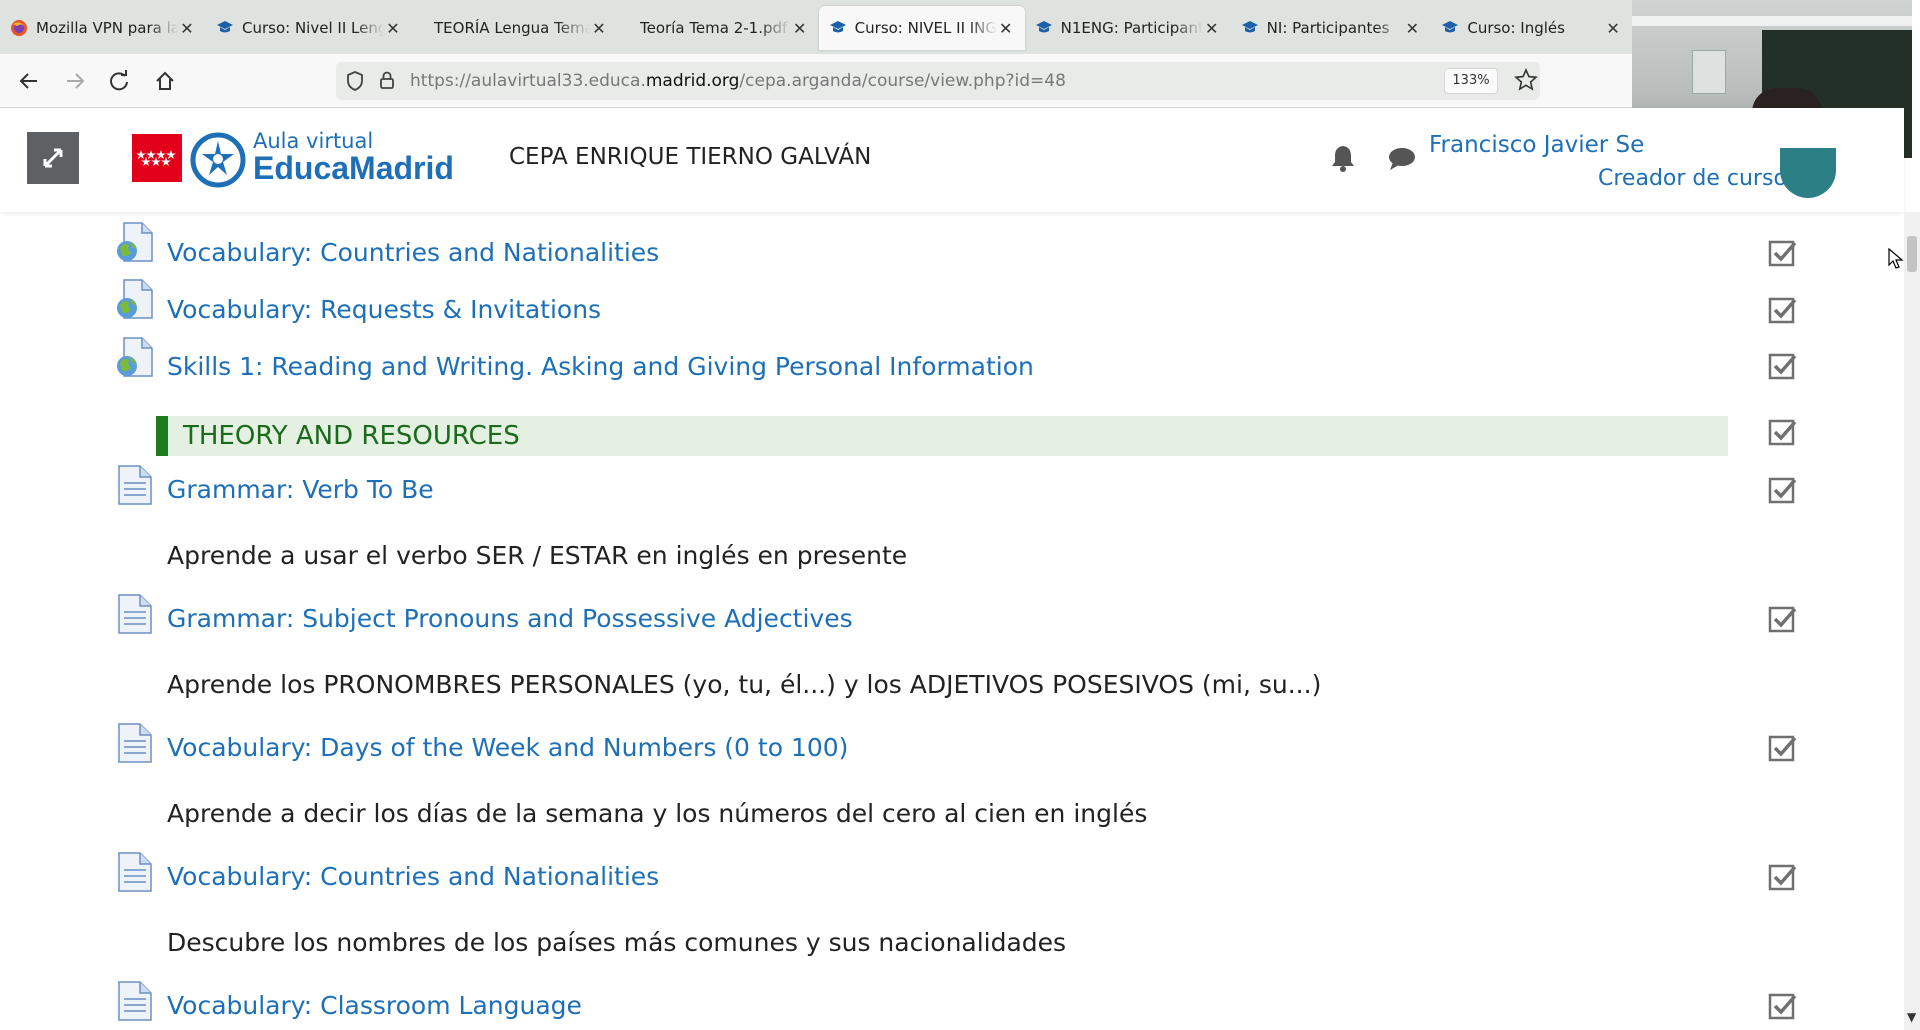 The image size is (1920, 1030). What do you see at coordinates (1709, 72) in the screenshot?
I see `webcam-projector` at bounding box center [1709, 72].